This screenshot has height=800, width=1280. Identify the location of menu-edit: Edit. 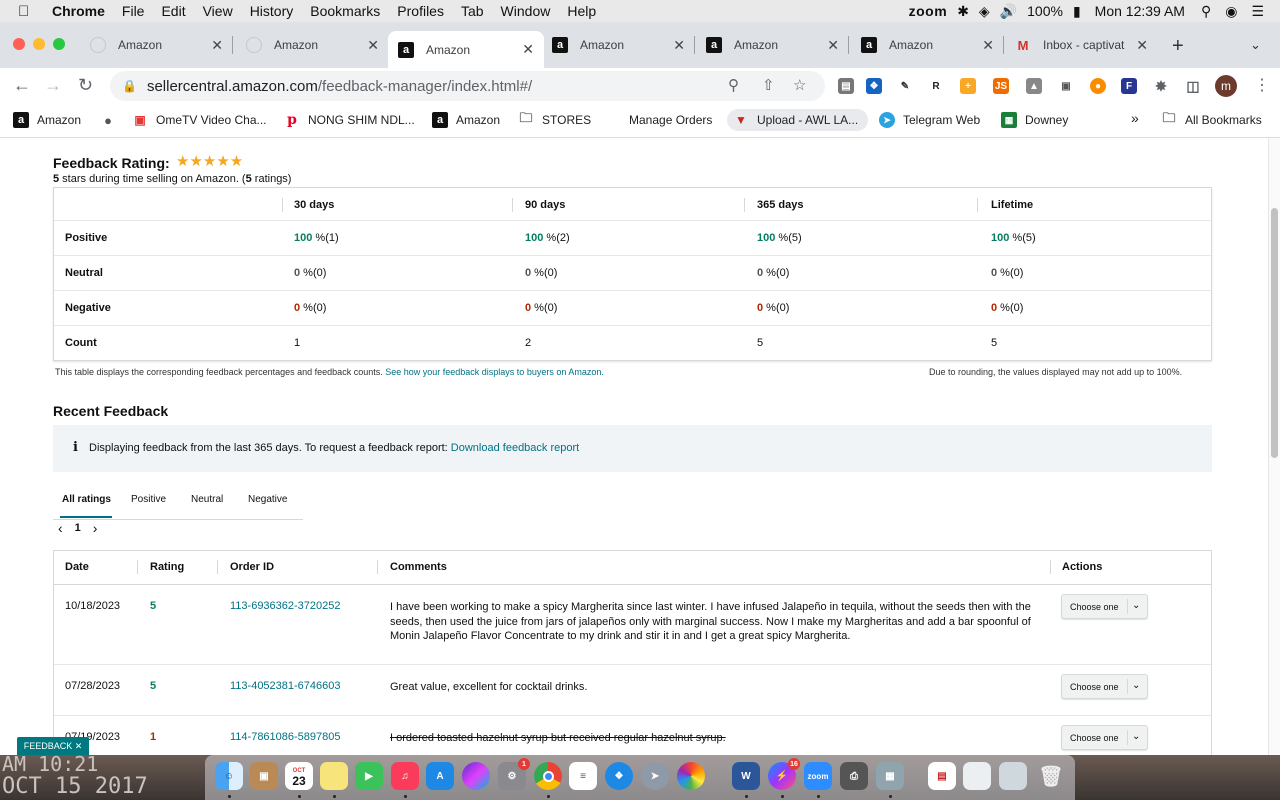
(173, 11).